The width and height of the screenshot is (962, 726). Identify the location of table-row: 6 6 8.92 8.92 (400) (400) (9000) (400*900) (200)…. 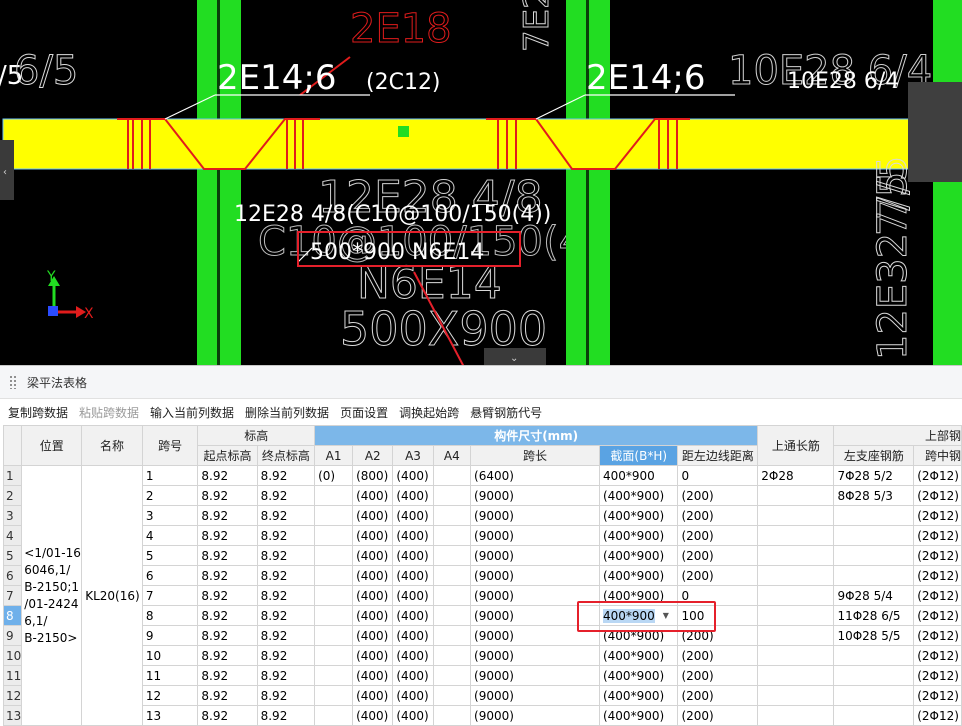
(482, 575).